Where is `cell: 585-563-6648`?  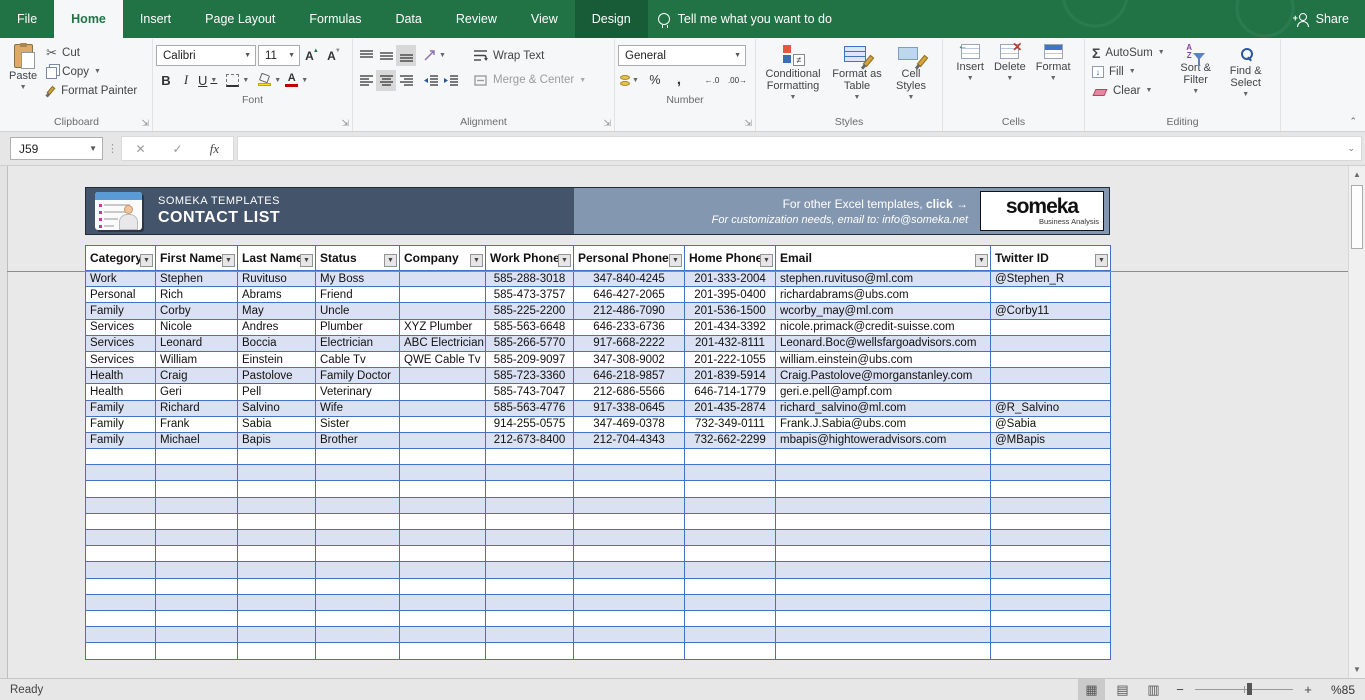 cell: 585-563-6648 is located at coordinates (529, 327).